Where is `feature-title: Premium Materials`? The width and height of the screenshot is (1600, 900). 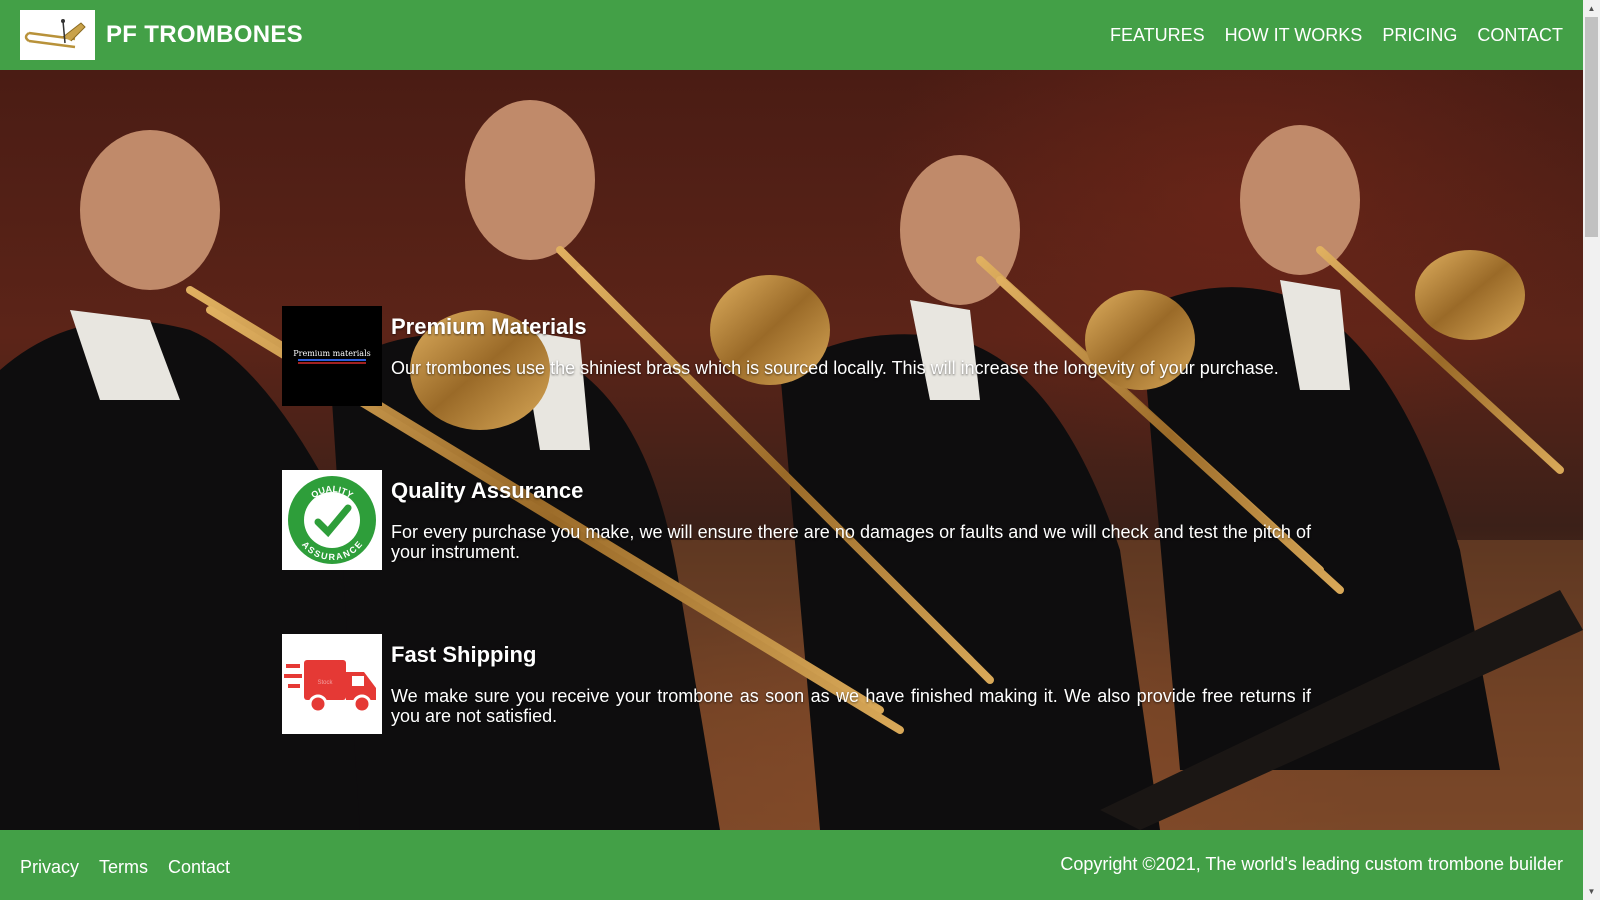 feature-title: Premium Materials is located at coordinates (489, 326).